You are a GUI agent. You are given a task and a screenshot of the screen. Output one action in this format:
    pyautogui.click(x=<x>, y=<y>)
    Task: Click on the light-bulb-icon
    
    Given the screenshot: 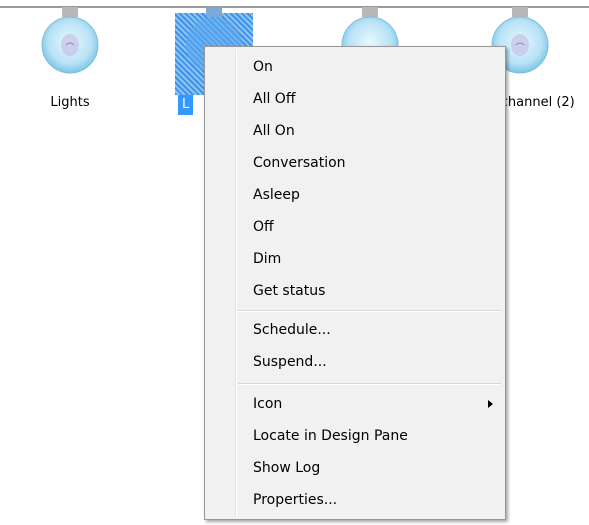 What is the action you would take?
    pyautogui.click(x=70, y=40)
    